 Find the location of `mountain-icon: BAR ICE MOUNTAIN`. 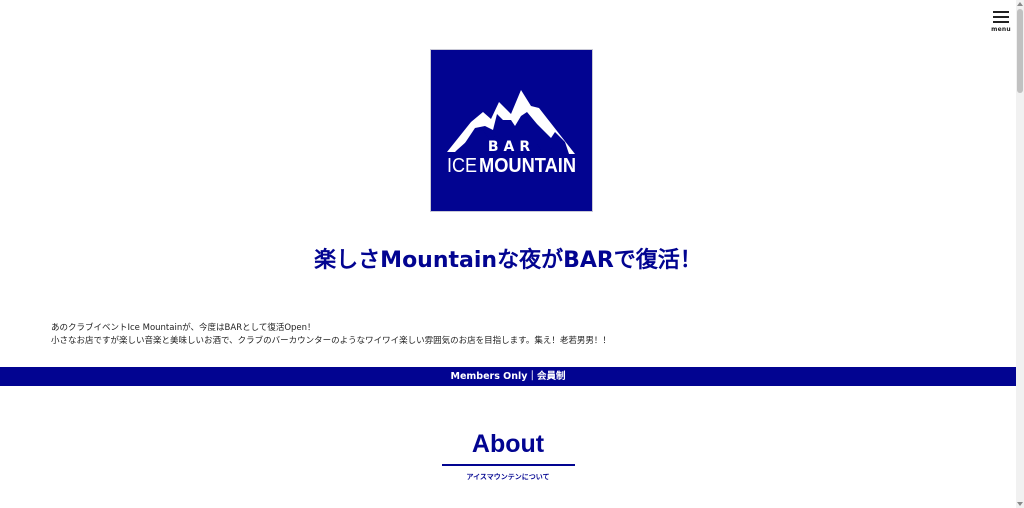

mountain-icon: BAR ICE MOUNTAIN is located at coordinates (511, 133).